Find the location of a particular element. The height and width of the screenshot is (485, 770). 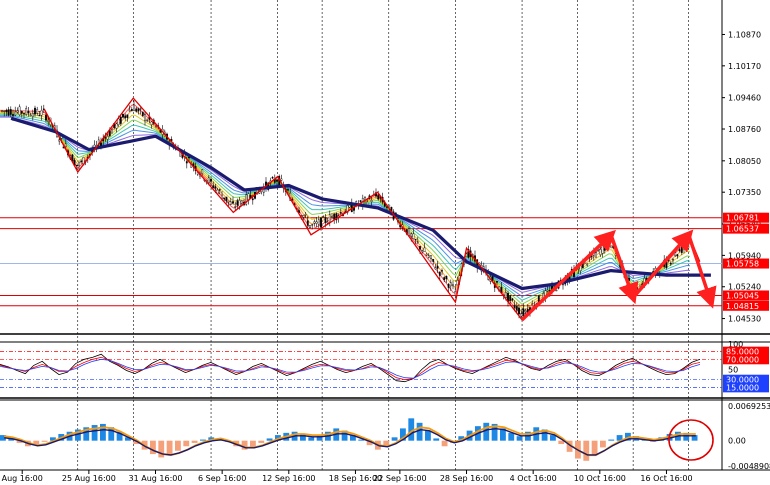

y-tick-label: 1.08050 is located at coordinates (744, 161).